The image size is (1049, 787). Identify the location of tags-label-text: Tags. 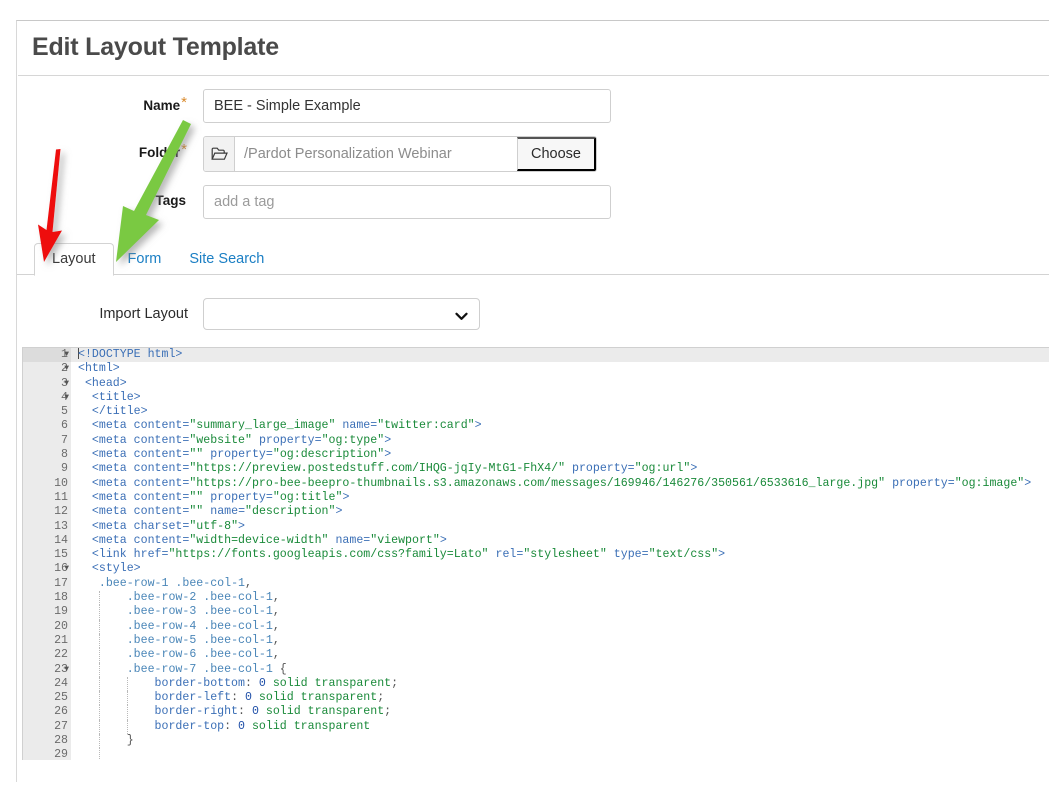
(170, 200).